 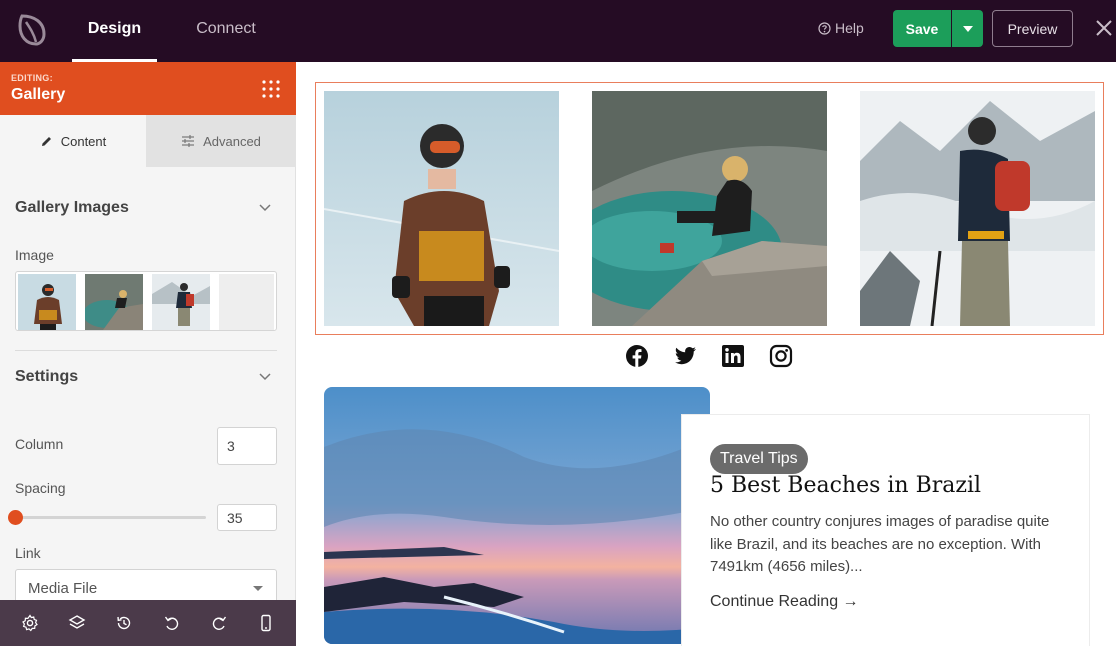 I want to click on spacing-label: Spacing, so click(x=40, y=488).